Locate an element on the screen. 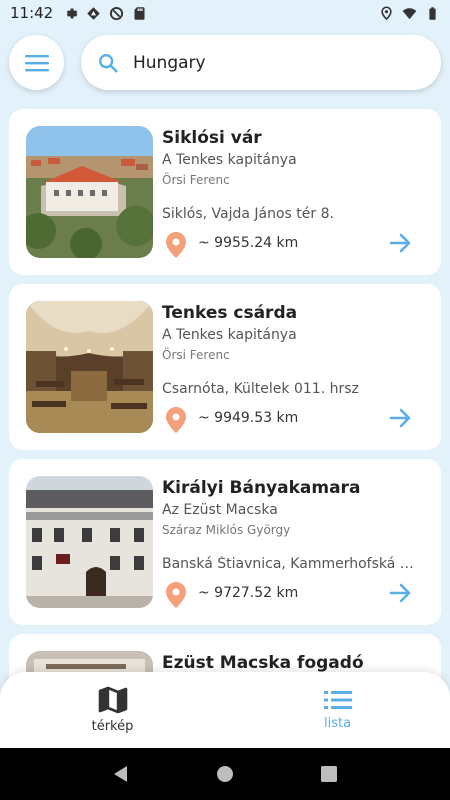  status-left-icons is located at coordinates (105, 13).